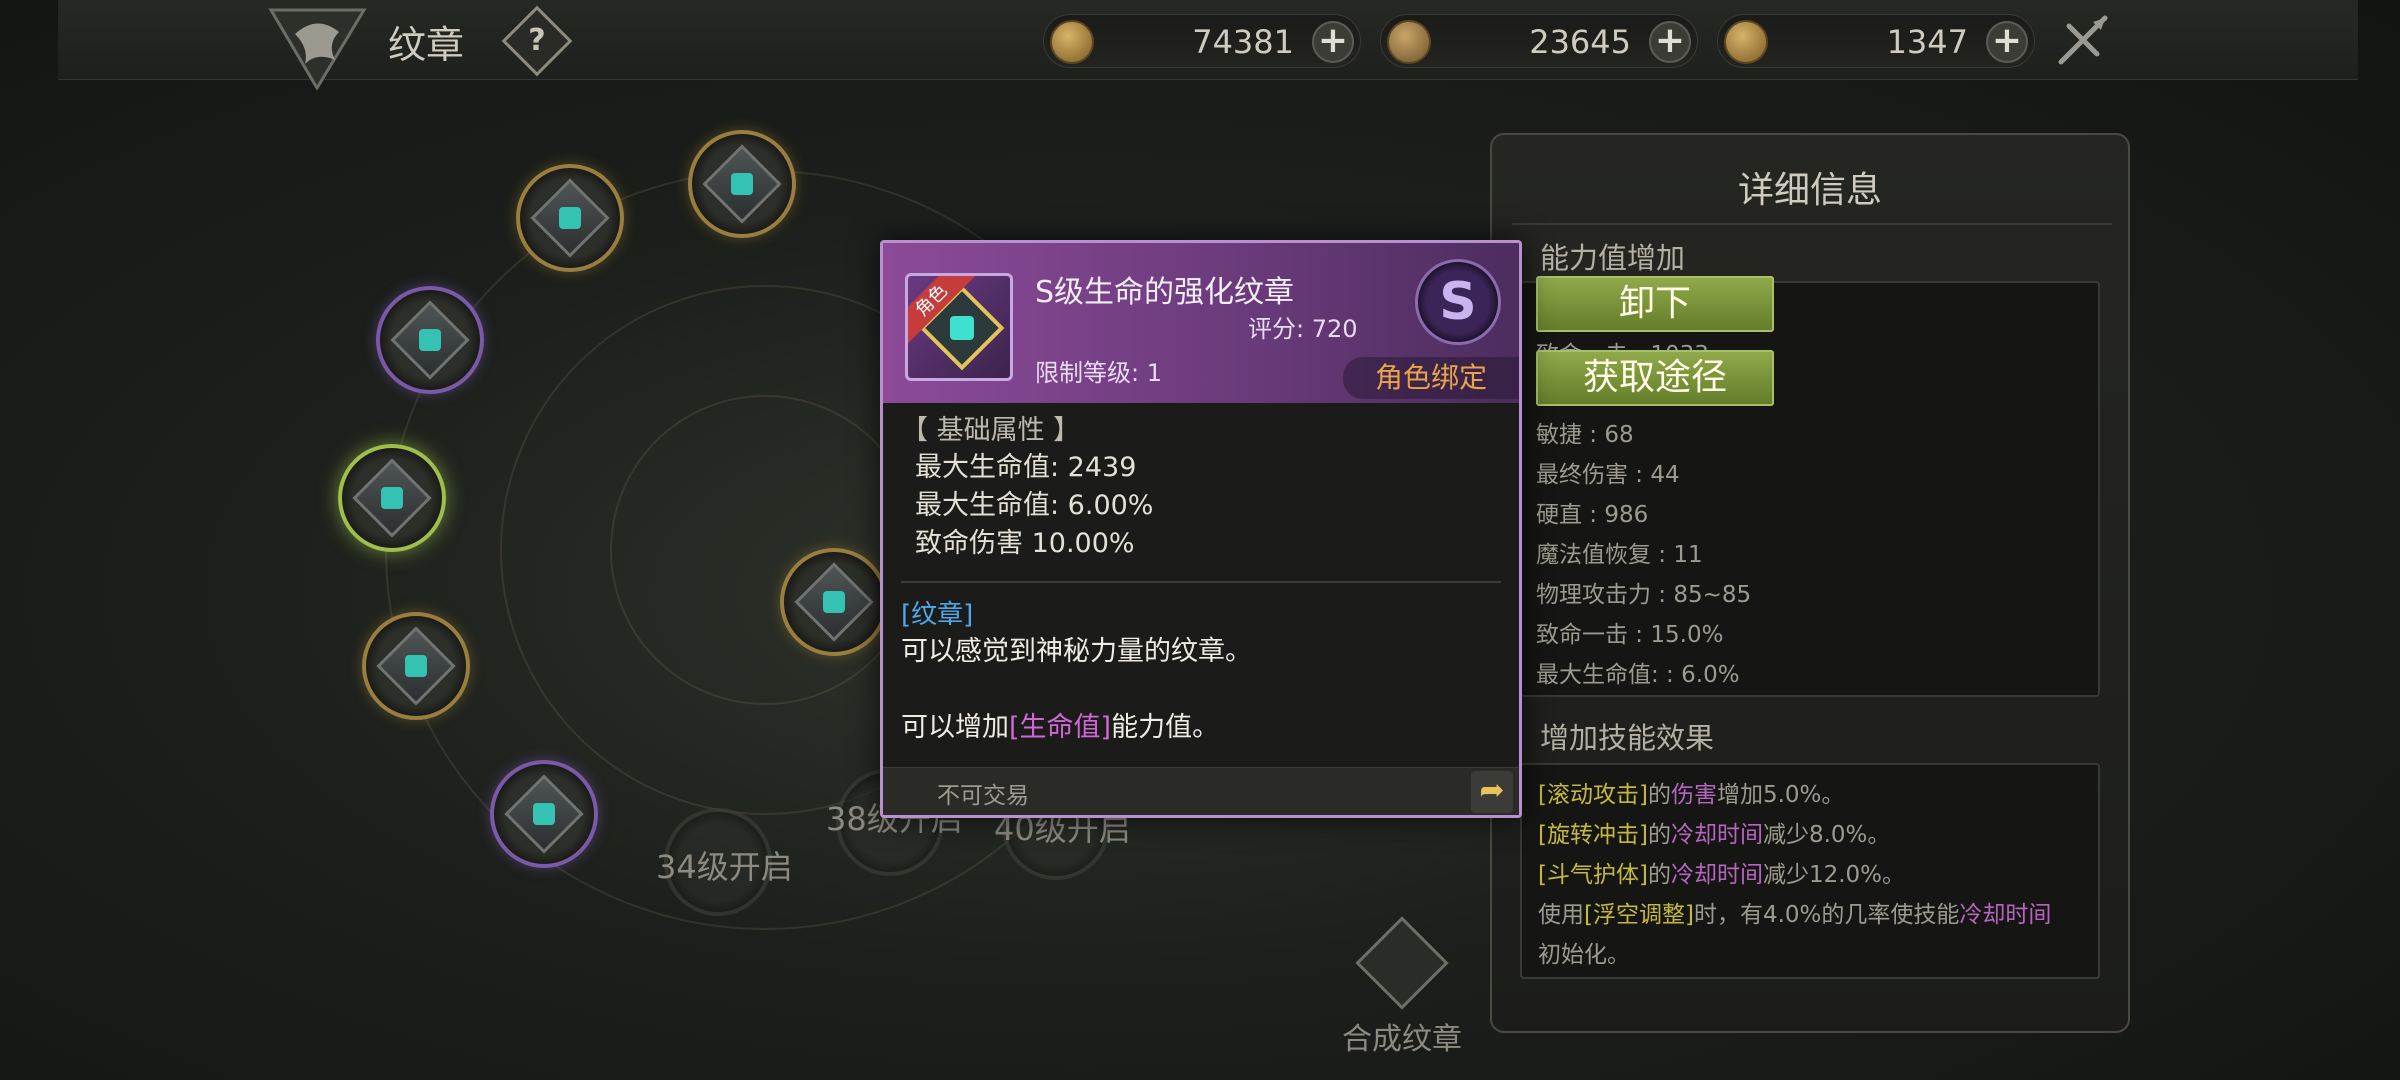 This screenshot has width=2400, height=1080. I want to click on bronze-lock-coin-icon, so click(1409, 42).